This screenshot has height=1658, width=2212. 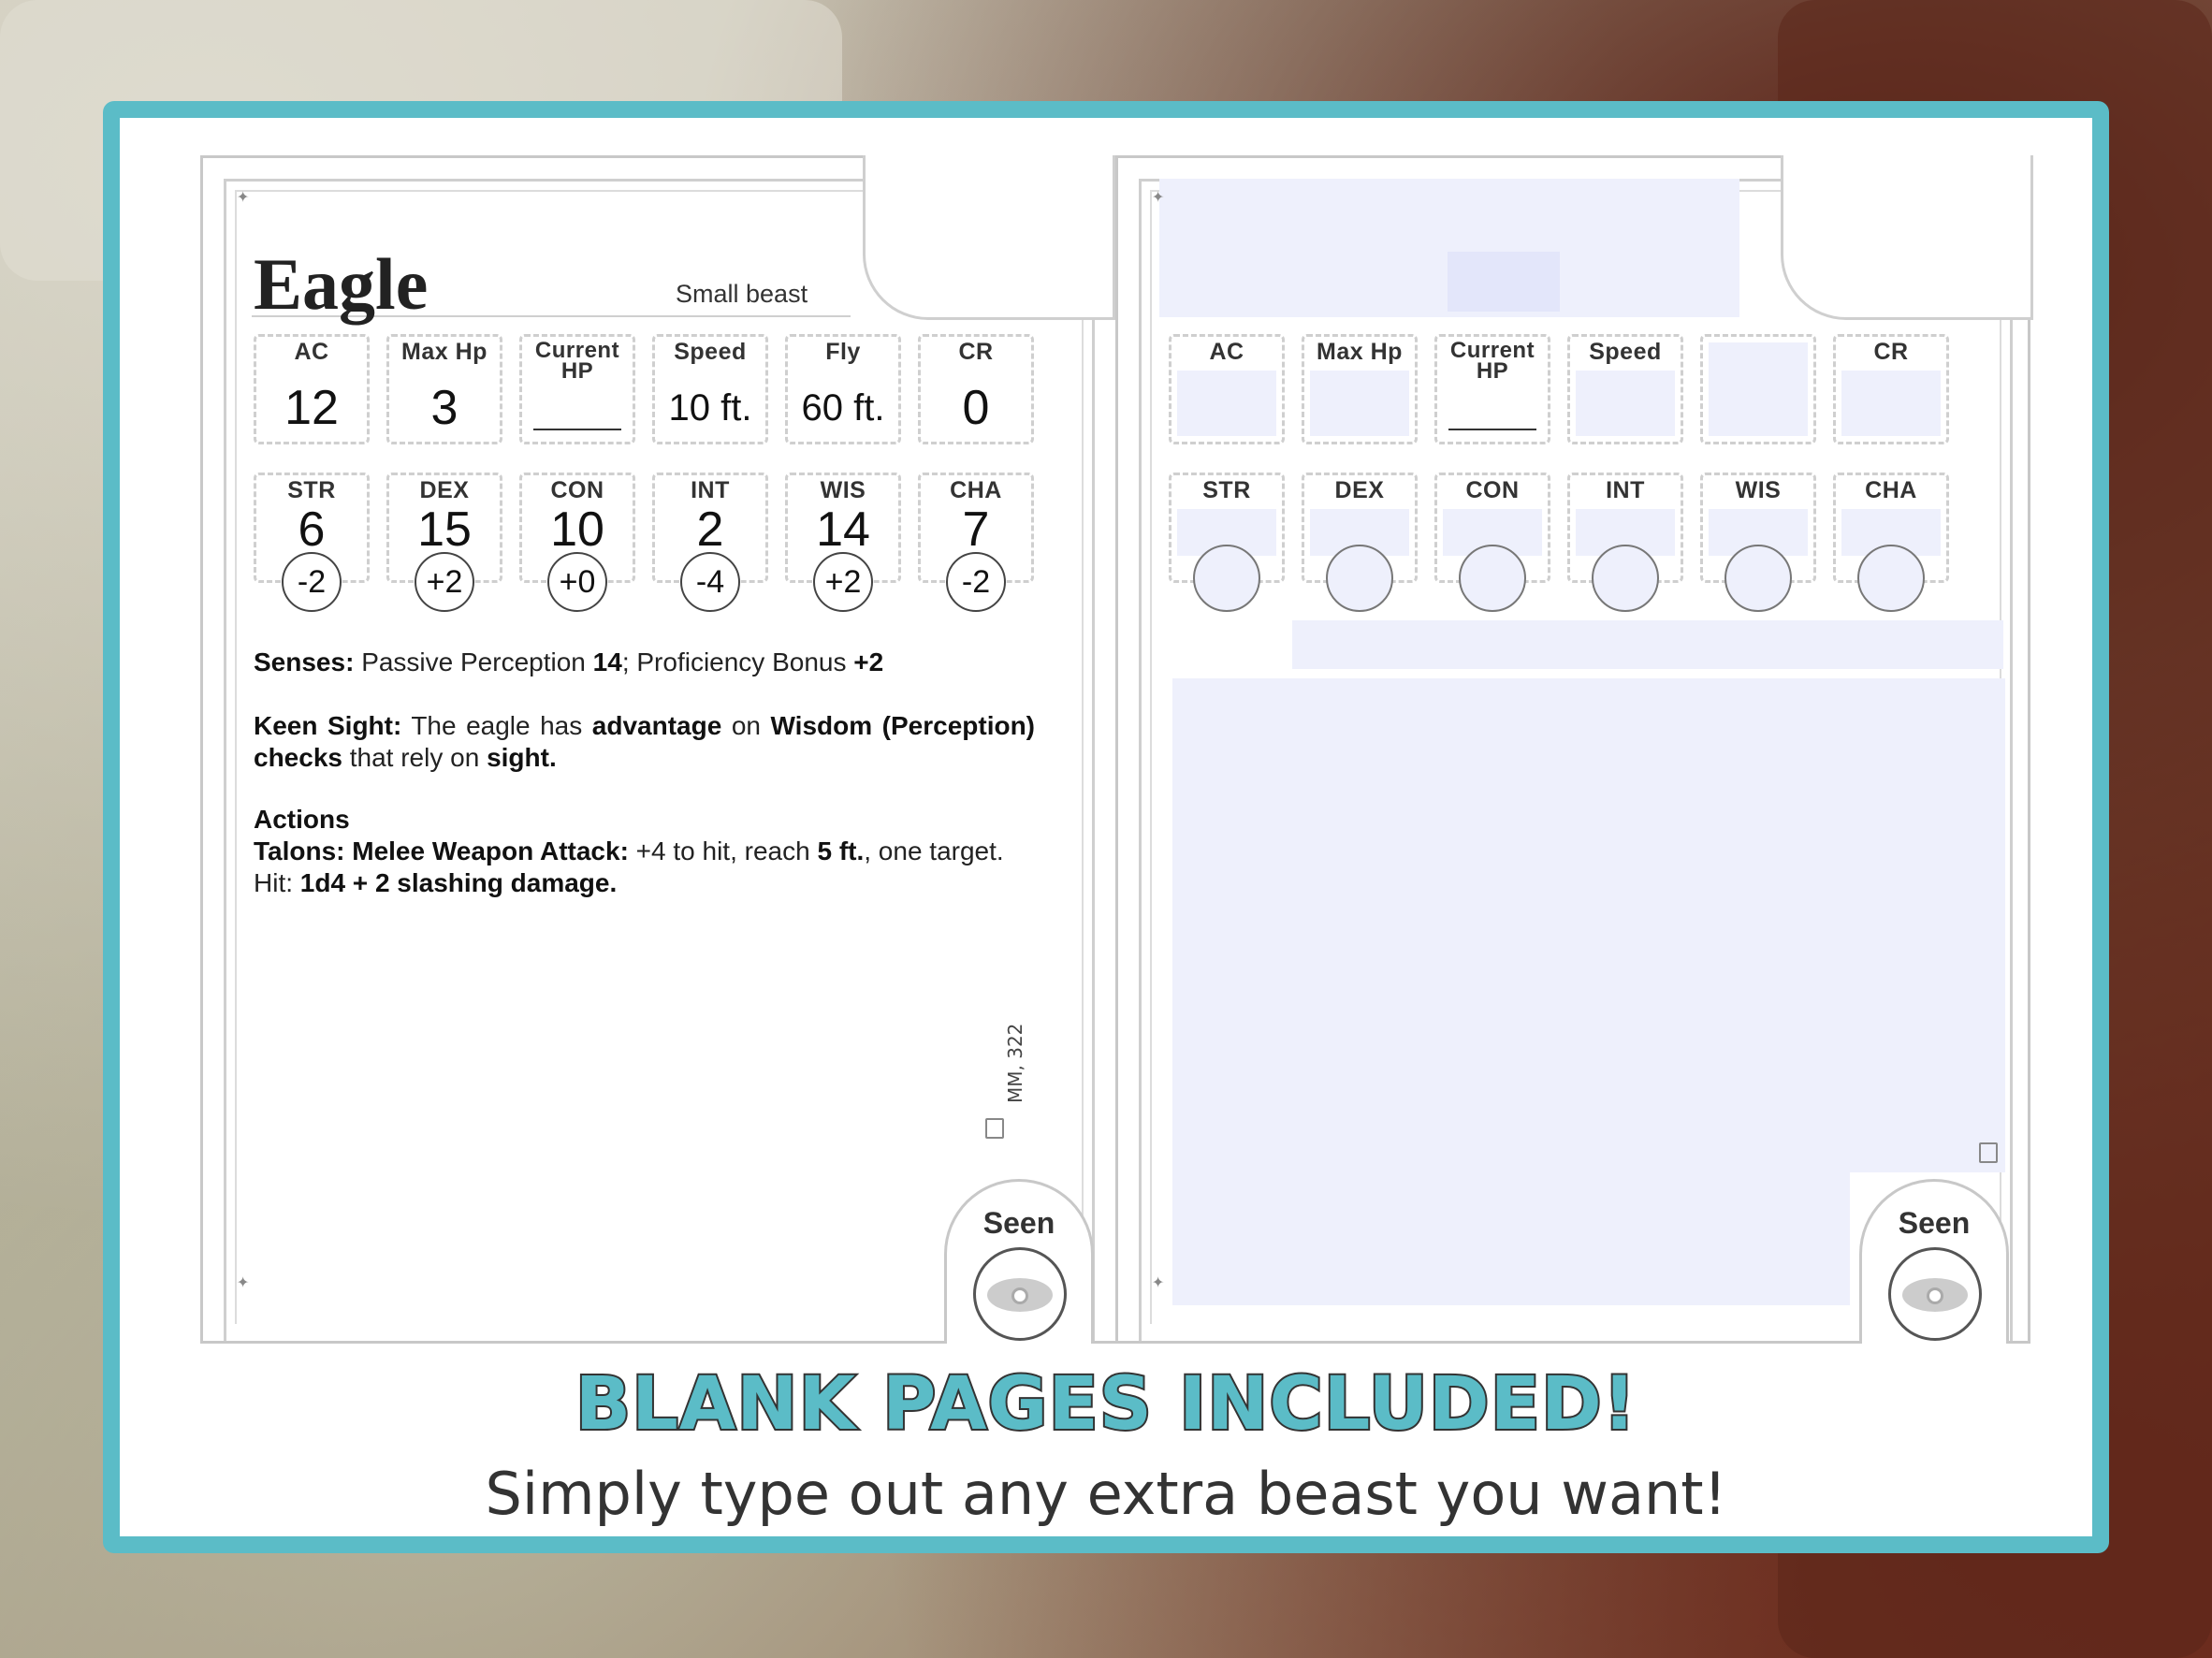 I want to click on creature-name: Eagle, so click(x=341, y=284).